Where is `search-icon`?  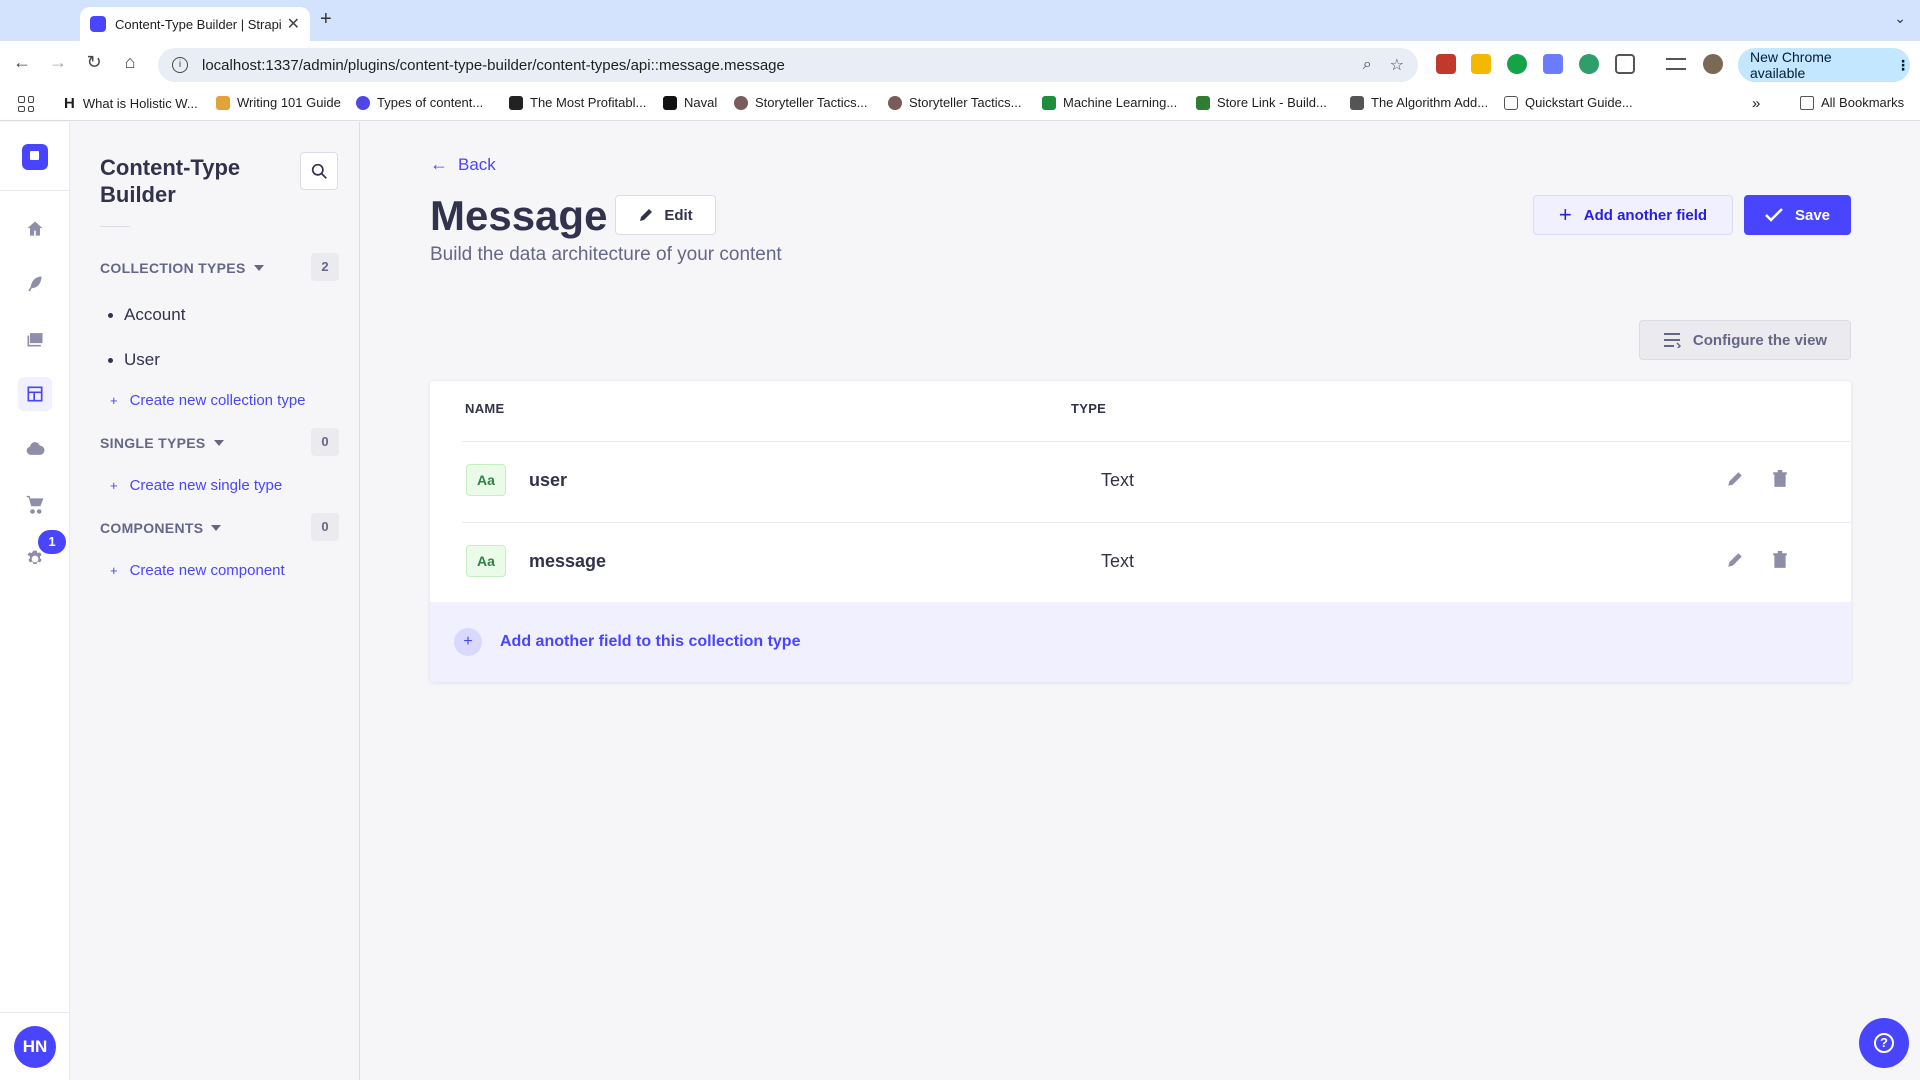
search-icon is located at coordinates (319, 171).